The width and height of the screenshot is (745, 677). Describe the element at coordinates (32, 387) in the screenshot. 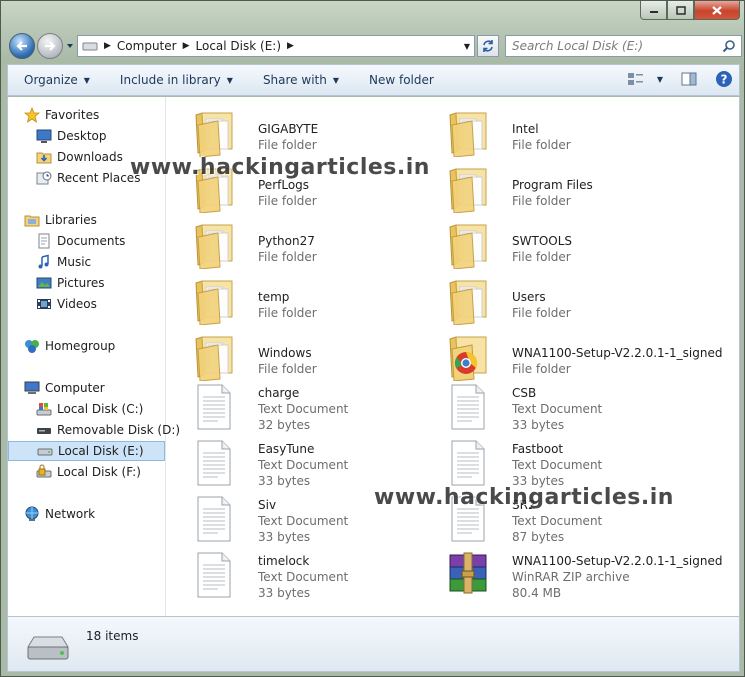

I see `computer-icon` at that location.